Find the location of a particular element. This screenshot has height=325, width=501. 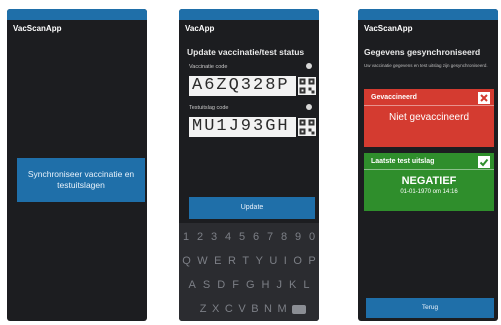

key: B is located at coordinates (254, 309).